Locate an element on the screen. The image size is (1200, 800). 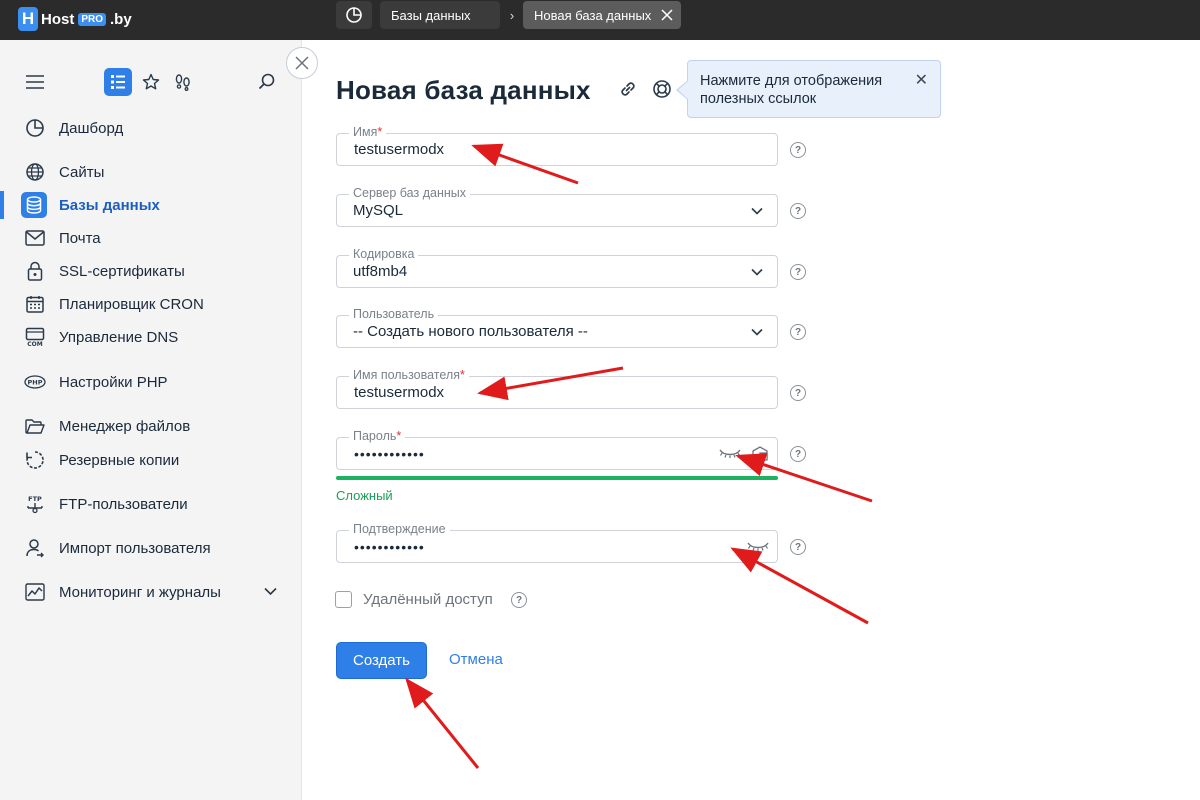
dns-icon: COM is located at coordinates (35, 337).